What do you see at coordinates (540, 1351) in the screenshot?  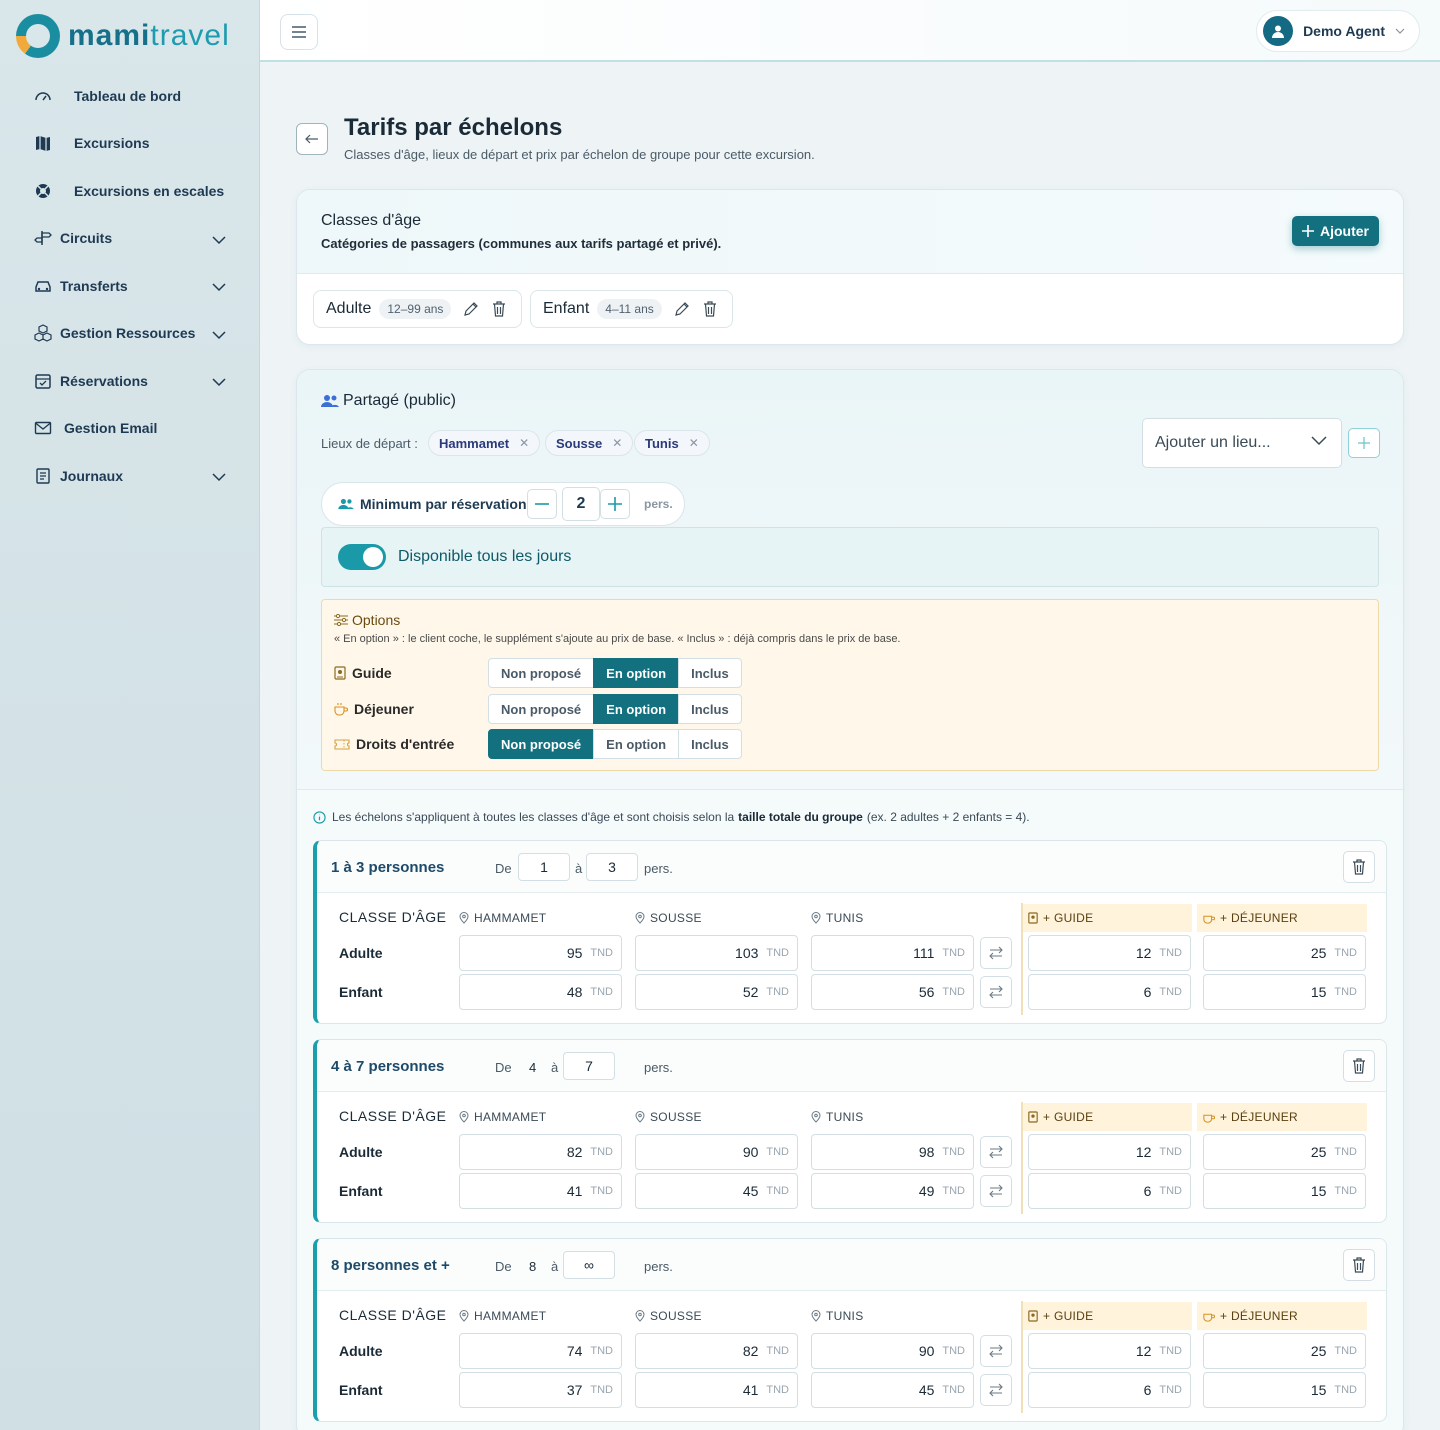 I see `price-input-hammamet: 74 TND` at bounding box center [540, 1351].